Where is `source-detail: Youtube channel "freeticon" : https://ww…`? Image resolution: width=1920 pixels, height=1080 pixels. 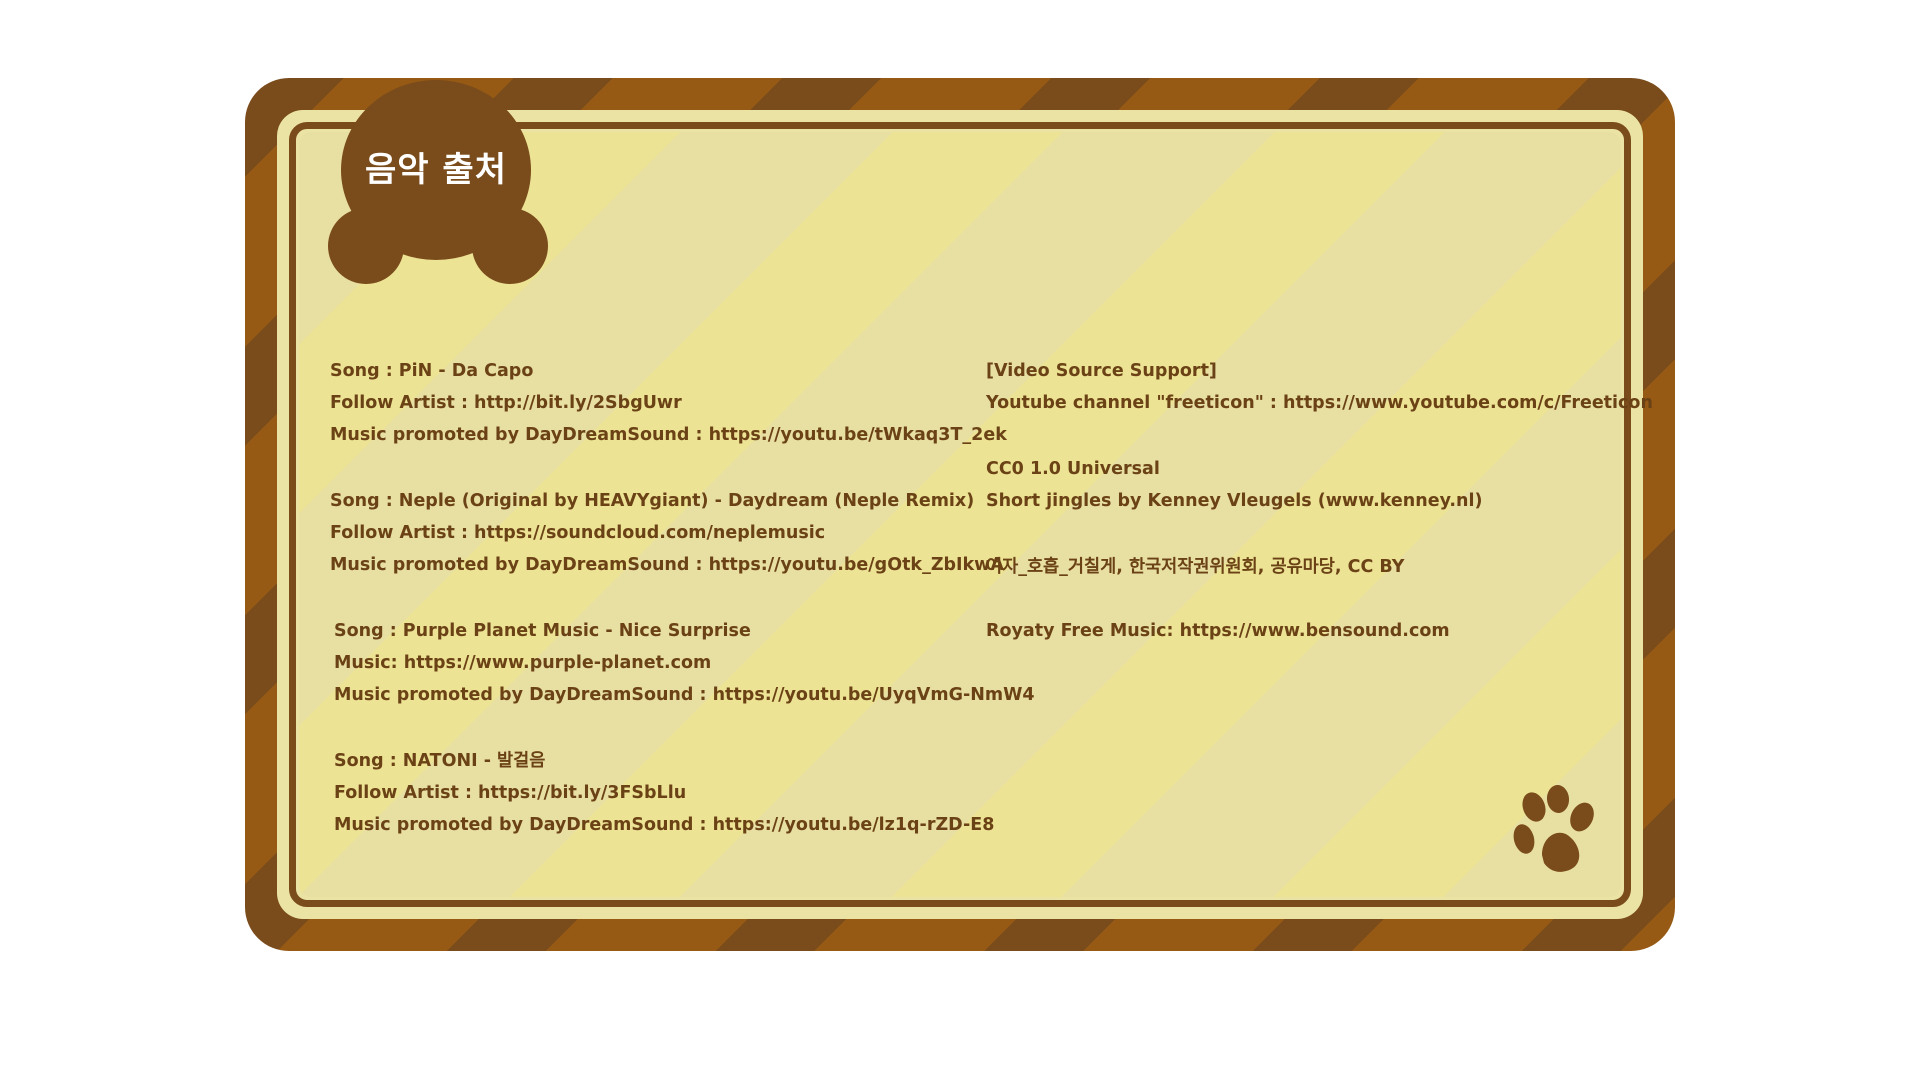 source-detail: Youtube channel "freeticon" : https://ww… is located at coordinates (1319, 403).